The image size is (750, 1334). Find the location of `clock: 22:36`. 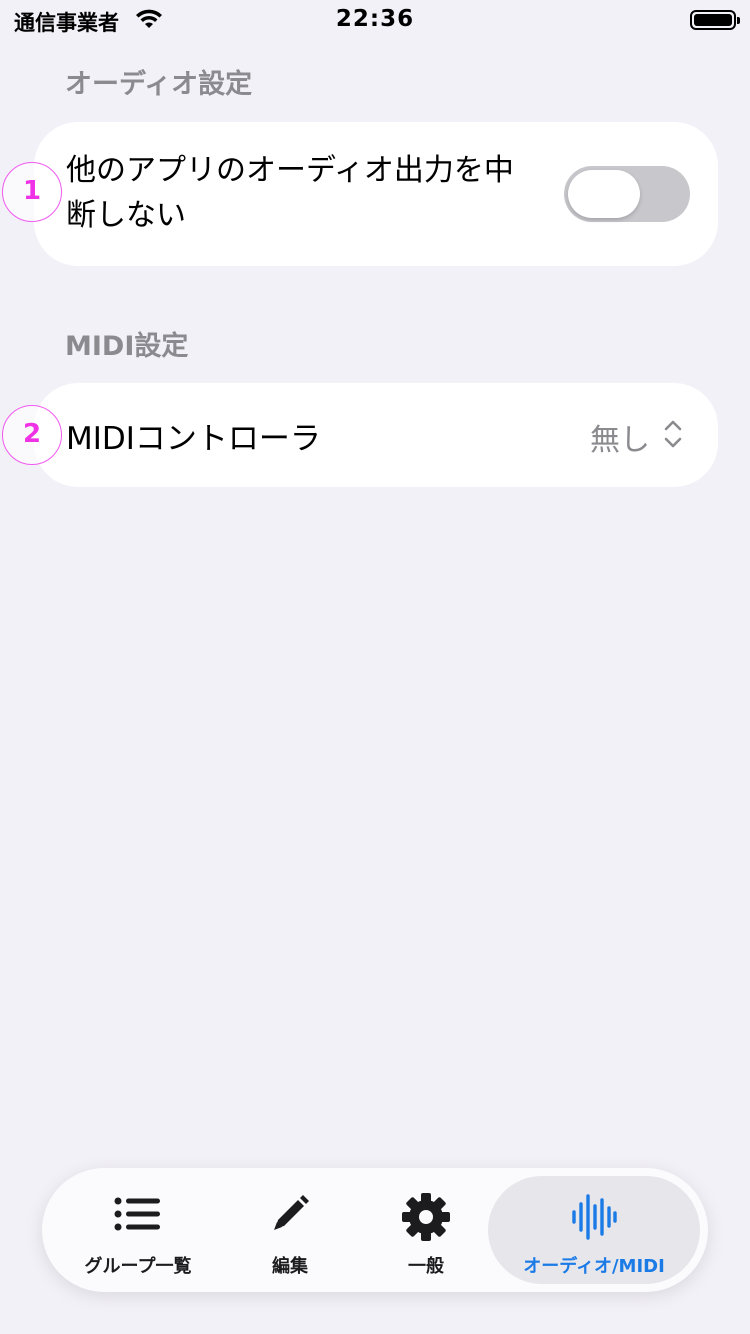

clock: 22:36 is located at coordinates (375, 19).